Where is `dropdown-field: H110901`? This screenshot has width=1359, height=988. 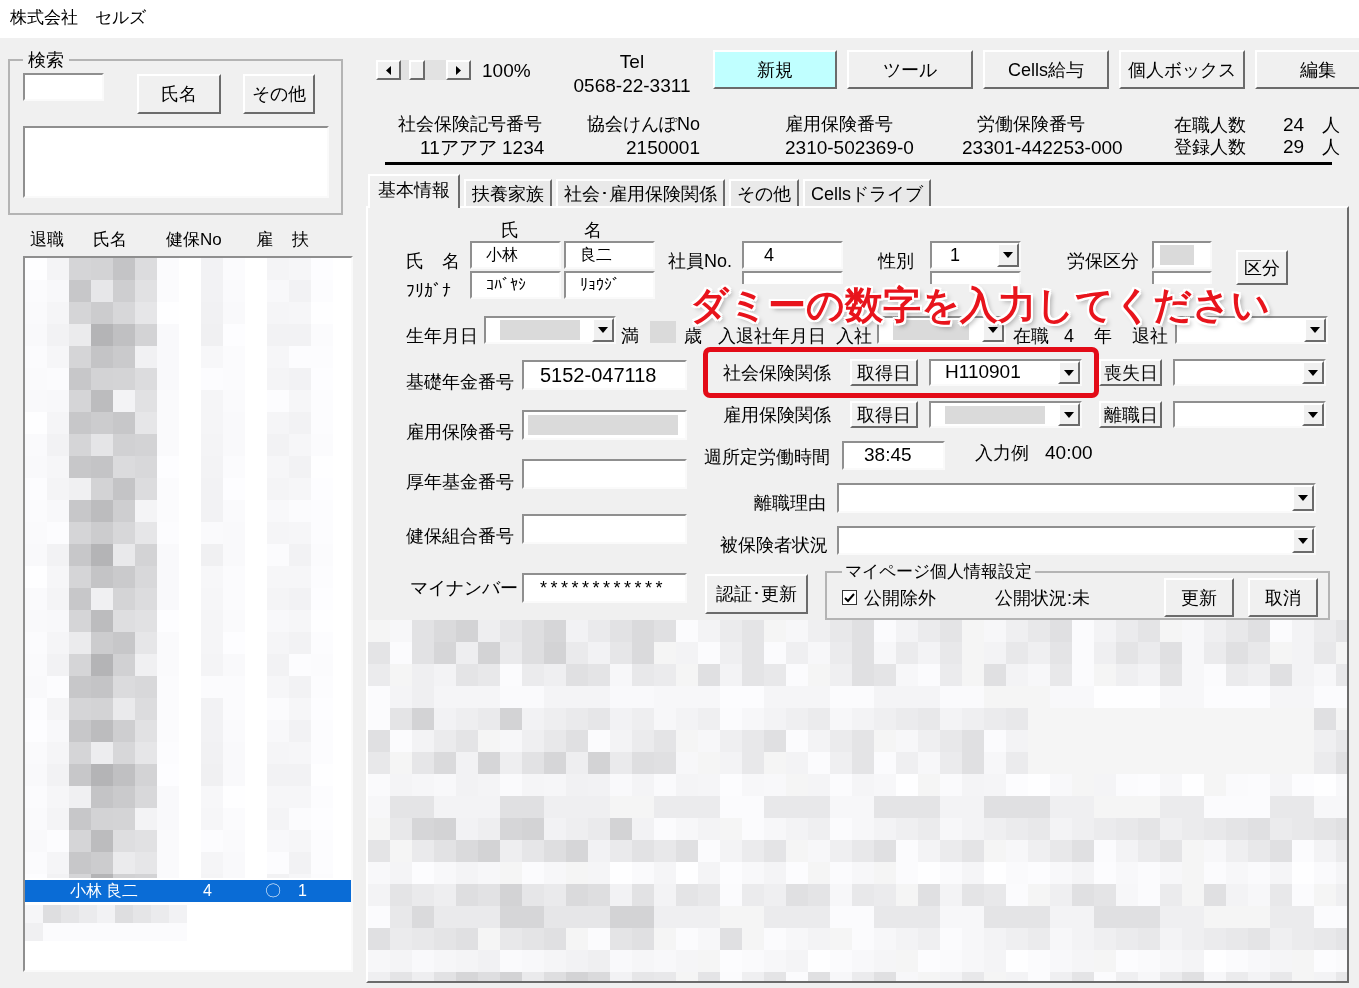 dropdown-field: H110901 is located at coordinates (1005, 372).